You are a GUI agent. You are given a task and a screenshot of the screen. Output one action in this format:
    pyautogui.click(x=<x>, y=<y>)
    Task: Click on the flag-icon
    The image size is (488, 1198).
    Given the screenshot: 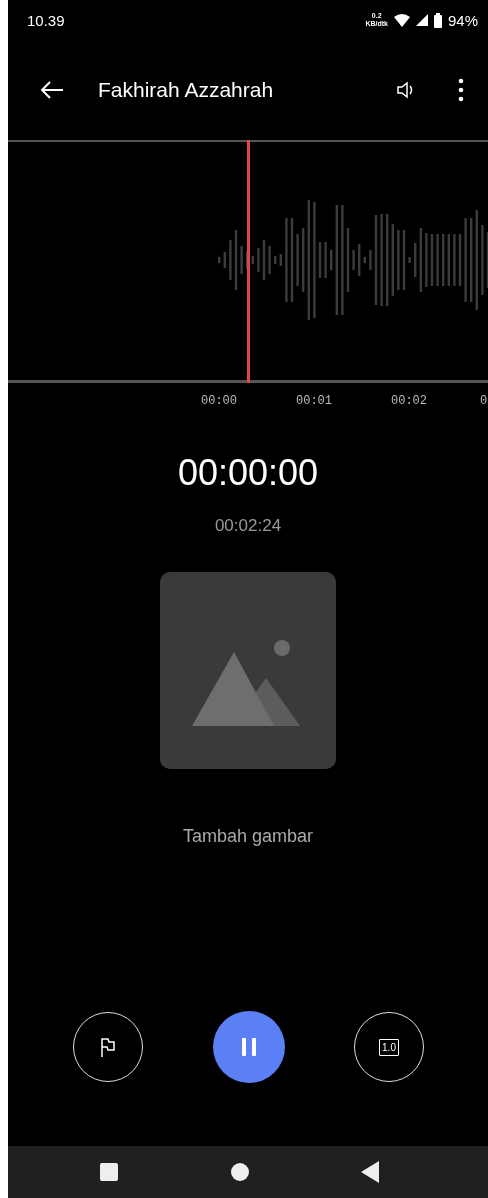 What is the action you would take?
    pyautogui.click(x=108, y=1047)
    